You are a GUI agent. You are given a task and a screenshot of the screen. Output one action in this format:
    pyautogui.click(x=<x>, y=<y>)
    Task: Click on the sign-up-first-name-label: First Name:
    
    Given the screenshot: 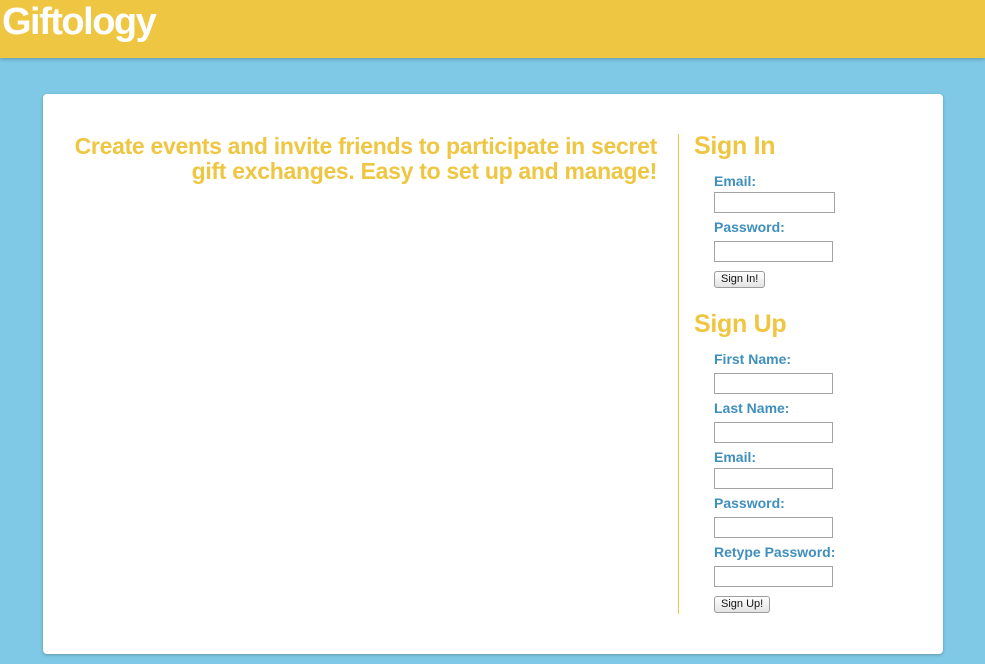 What is the action you would take?
    pyautogui.click(x=753, y=359)
    